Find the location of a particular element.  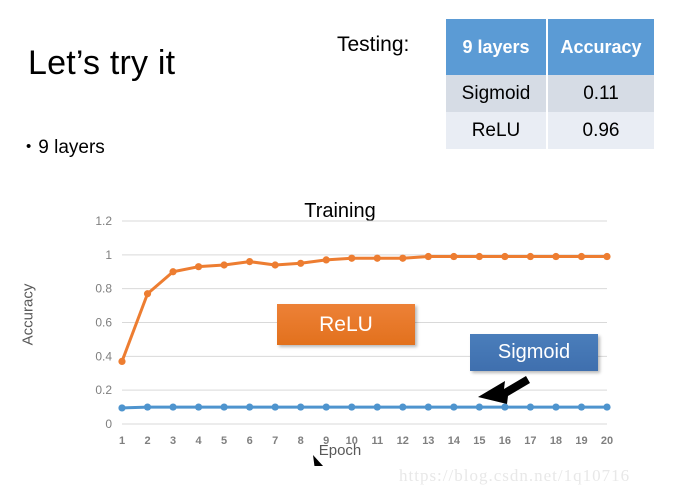

testing-results-table: 9 layers Accuracy Sigmoid 0.11 ReLU 0.96 is located at coordinates (550, 84).